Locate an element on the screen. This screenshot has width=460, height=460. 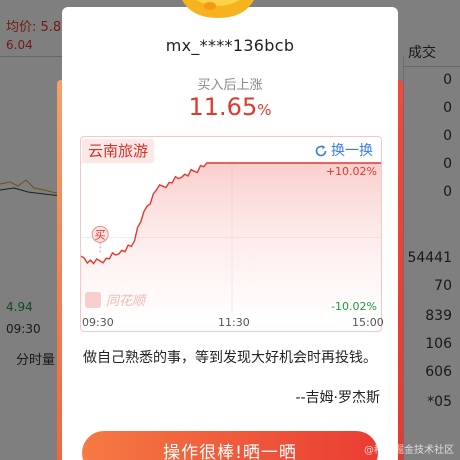
share-button: 操作很棒!晒一晒 is located at coordinates (230, 445).